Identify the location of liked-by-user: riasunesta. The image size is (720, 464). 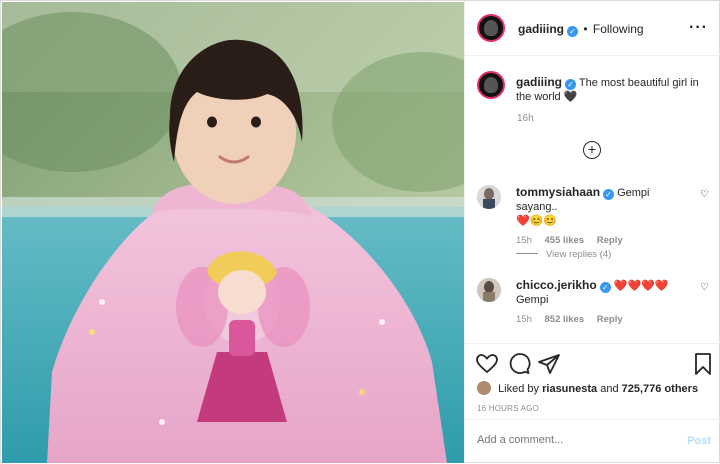
(569, 389).